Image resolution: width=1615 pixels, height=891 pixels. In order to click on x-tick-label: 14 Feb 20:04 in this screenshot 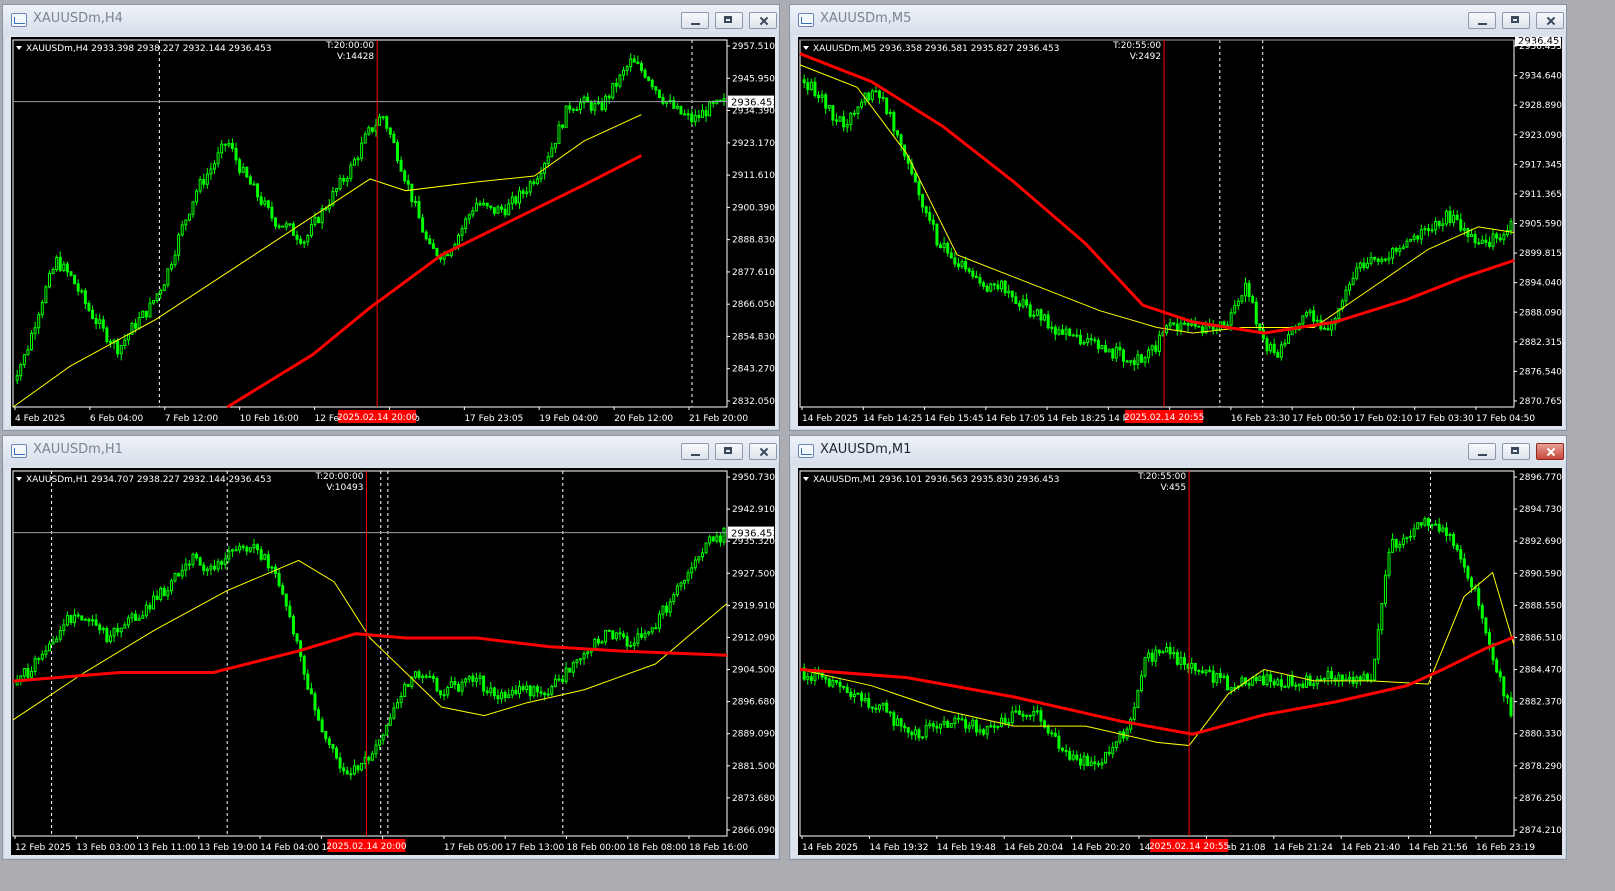, I will do `click(1033, 848)`.